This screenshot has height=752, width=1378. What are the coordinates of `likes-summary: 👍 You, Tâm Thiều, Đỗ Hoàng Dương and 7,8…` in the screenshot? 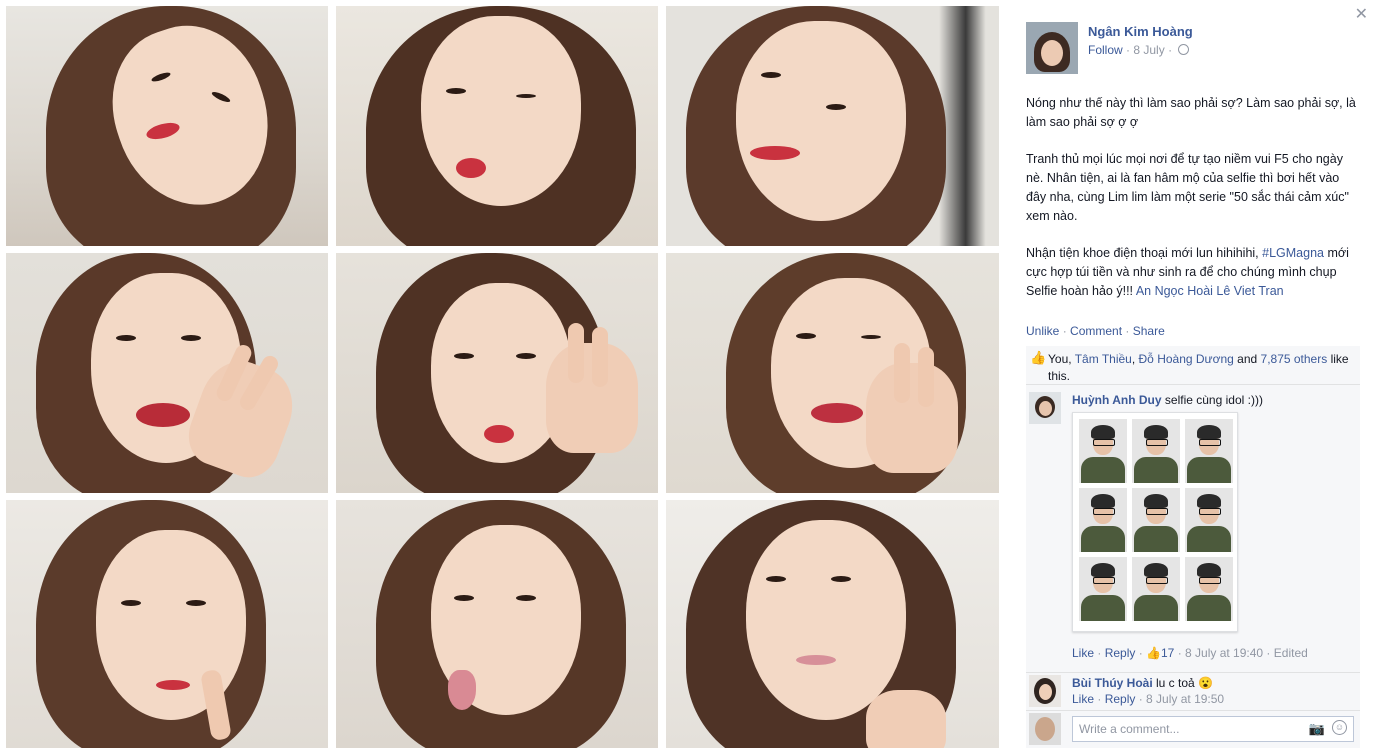 It's located at (1193, 365).